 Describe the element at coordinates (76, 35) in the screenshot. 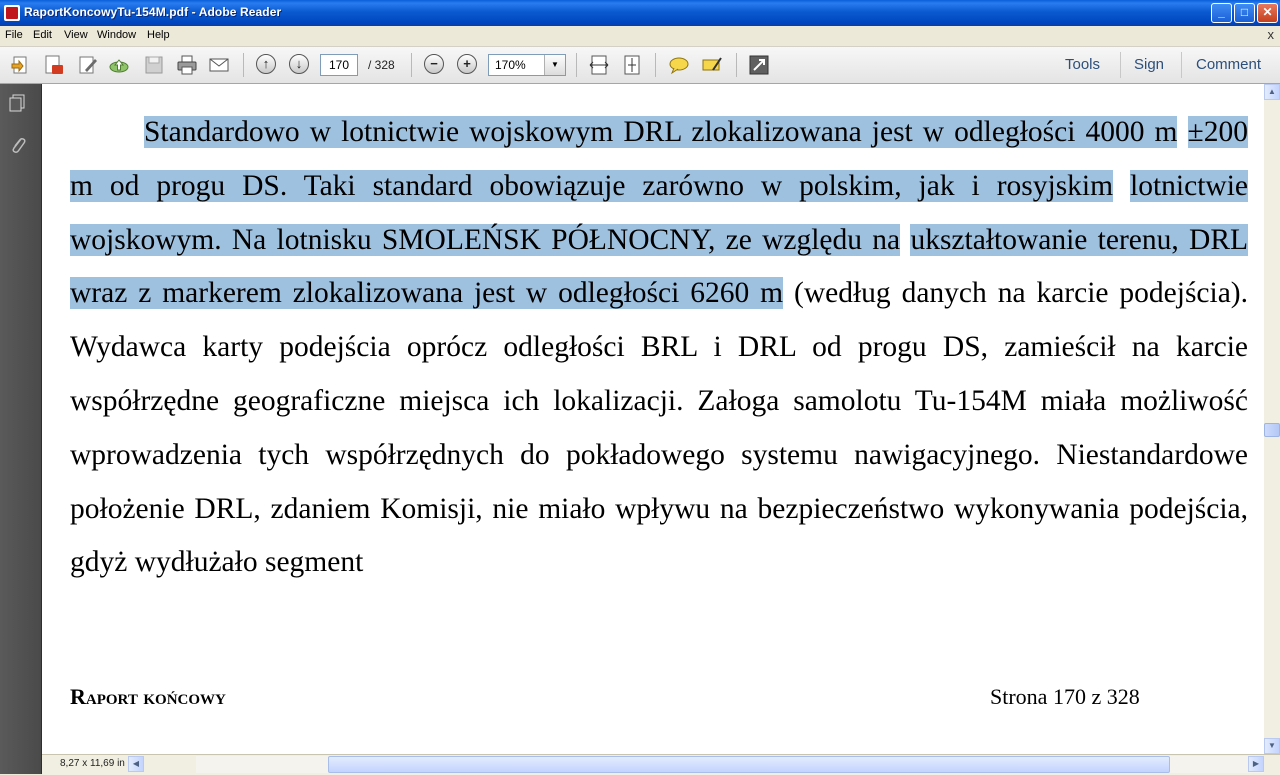

I see `menu-view: View` at that location.